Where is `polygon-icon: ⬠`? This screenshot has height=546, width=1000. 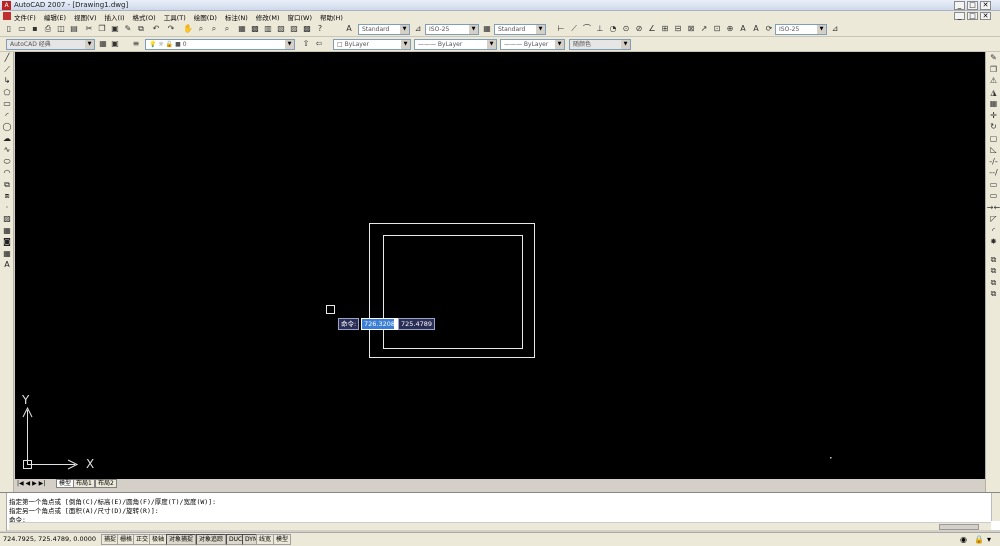
polygon-icon: ⬠ is located at coordinates (7, 93).